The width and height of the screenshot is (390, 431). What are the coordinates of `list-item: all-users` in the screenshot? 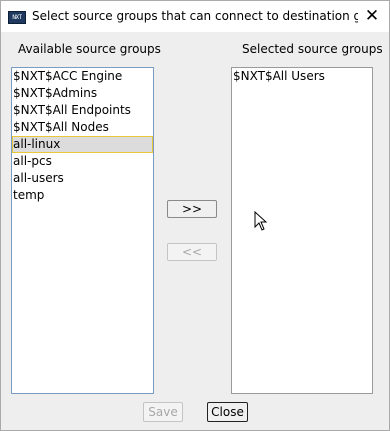 It's located at (82, 178).